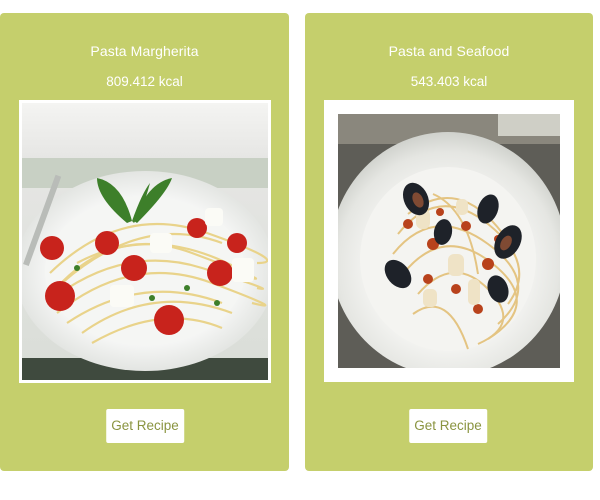  Describe the element at coordinates (449, 81) in the screenshot. I see `recipe-calories: 543.403 kcal` at that location.